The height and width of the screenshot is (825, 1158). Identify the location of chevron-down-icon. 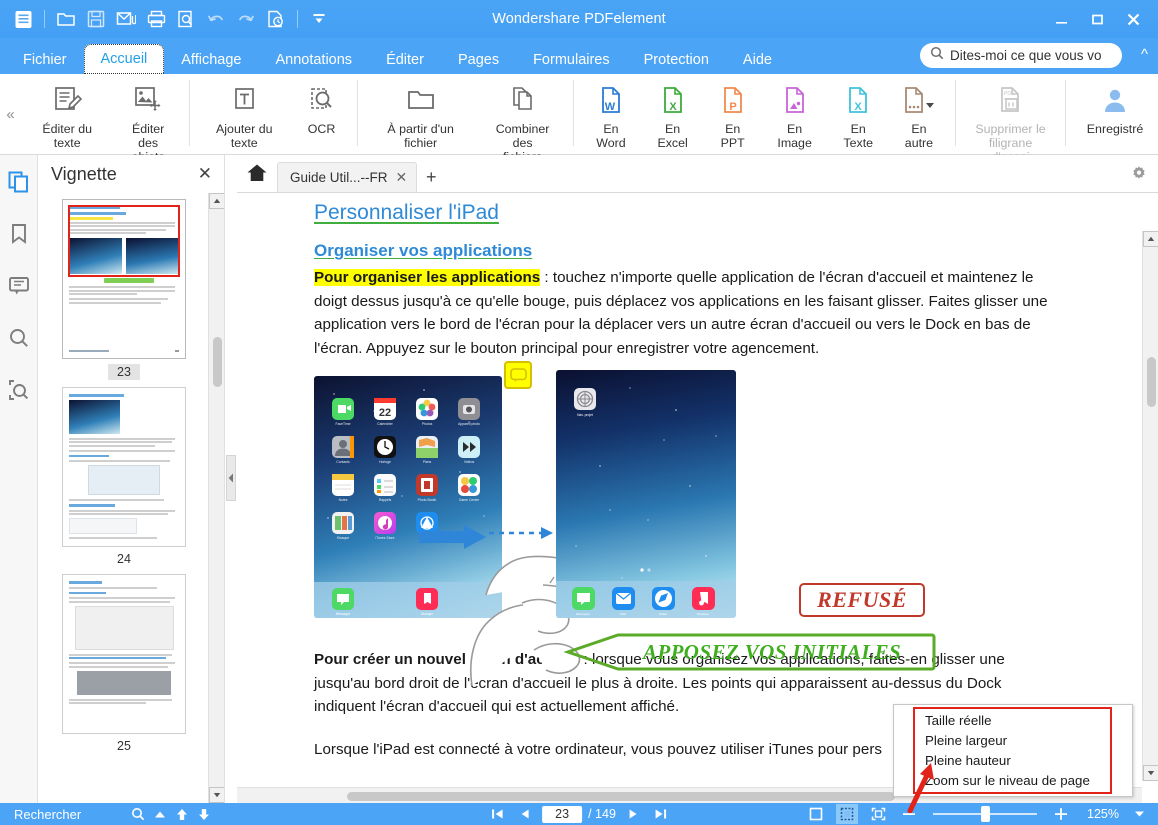
(1139, 814).